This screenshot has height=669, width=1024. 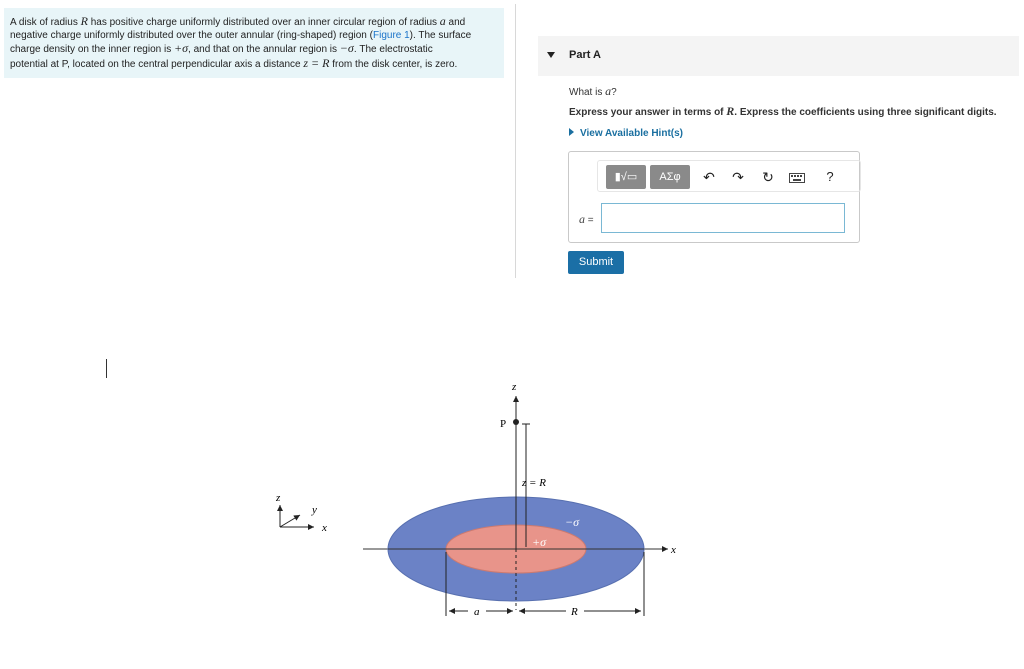 What do you see at coordinates (572, 522) in the screenshot?
I see `outer-charge-label: −σ` at bounding box center [572, 522].